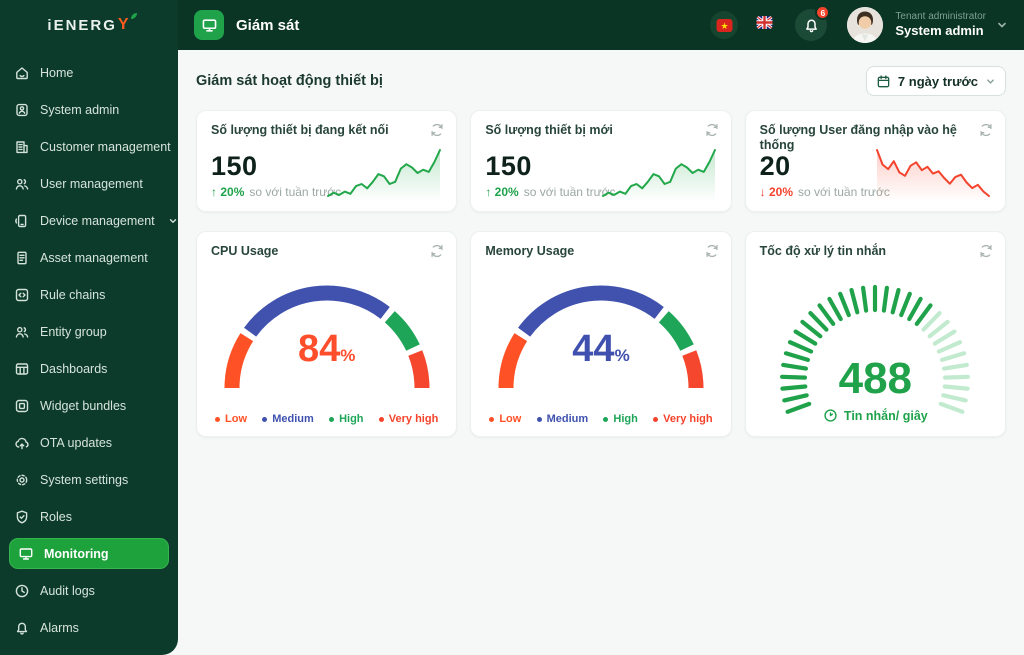  I want to click on gauge-card-message-rate: Tốc độ xử lý tin nhắn 488 Tin nhắn/ giây, so click(875, 334).